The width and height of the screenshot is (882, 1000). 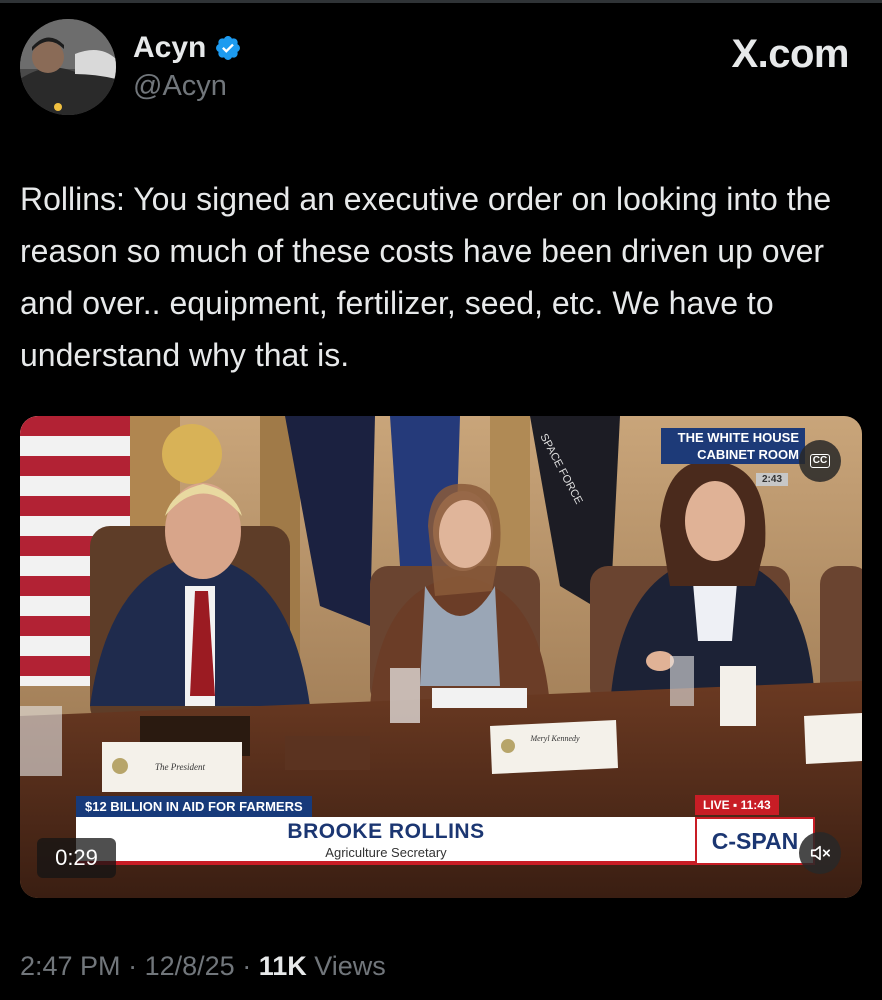 I want to click on mute-button, so click(x=820, y=853).